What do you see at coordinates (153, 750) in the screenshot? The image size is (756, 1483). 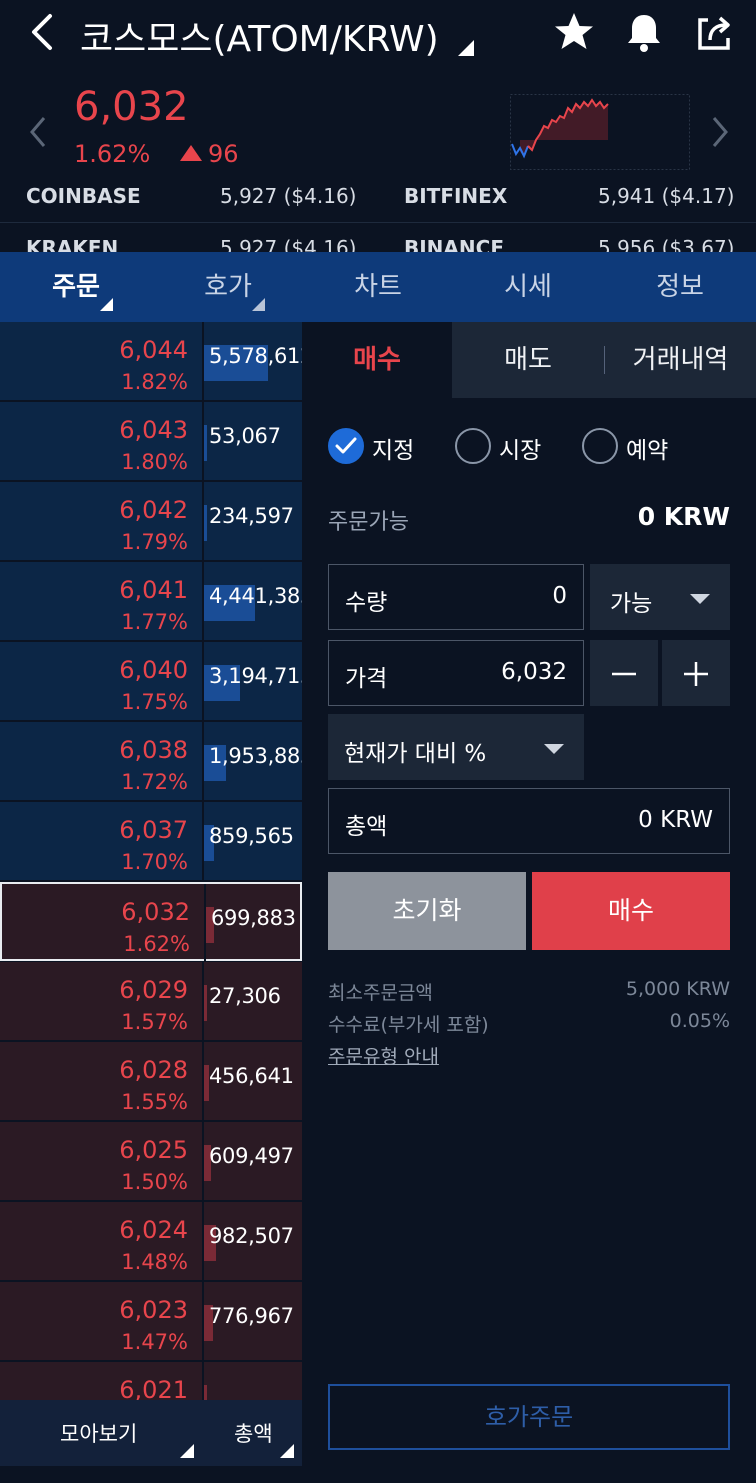 I see `order-price: 6,038` at bounding box center [153, 750].